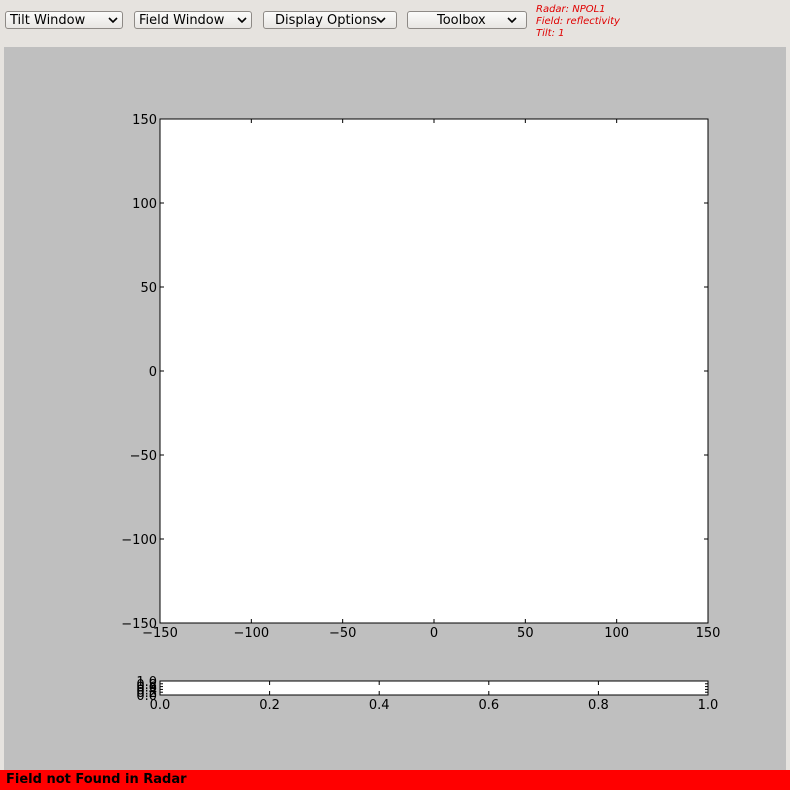 This screenshot has height=790, width=790. Describe the element at coordinates (153, 372) in the screenshot. I see `y-tick-label: 0` at that location.